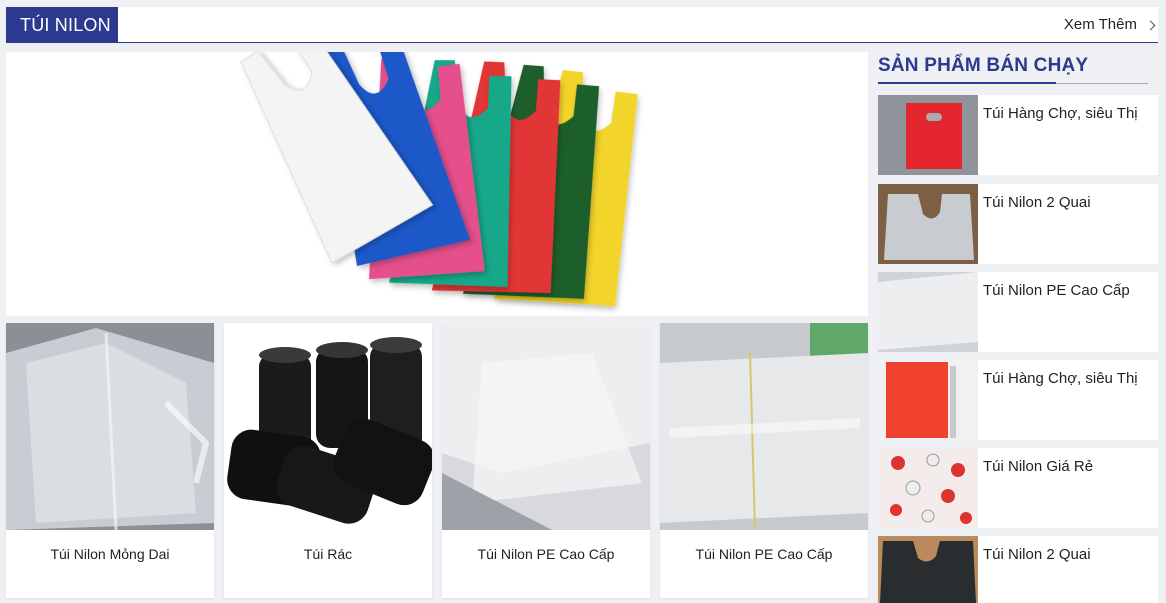  Describe the element at coordinates (1056, 290) in the screenshot. I see `sidebar-product-name: Túi Nilon PE Cao Cấp` at that location.